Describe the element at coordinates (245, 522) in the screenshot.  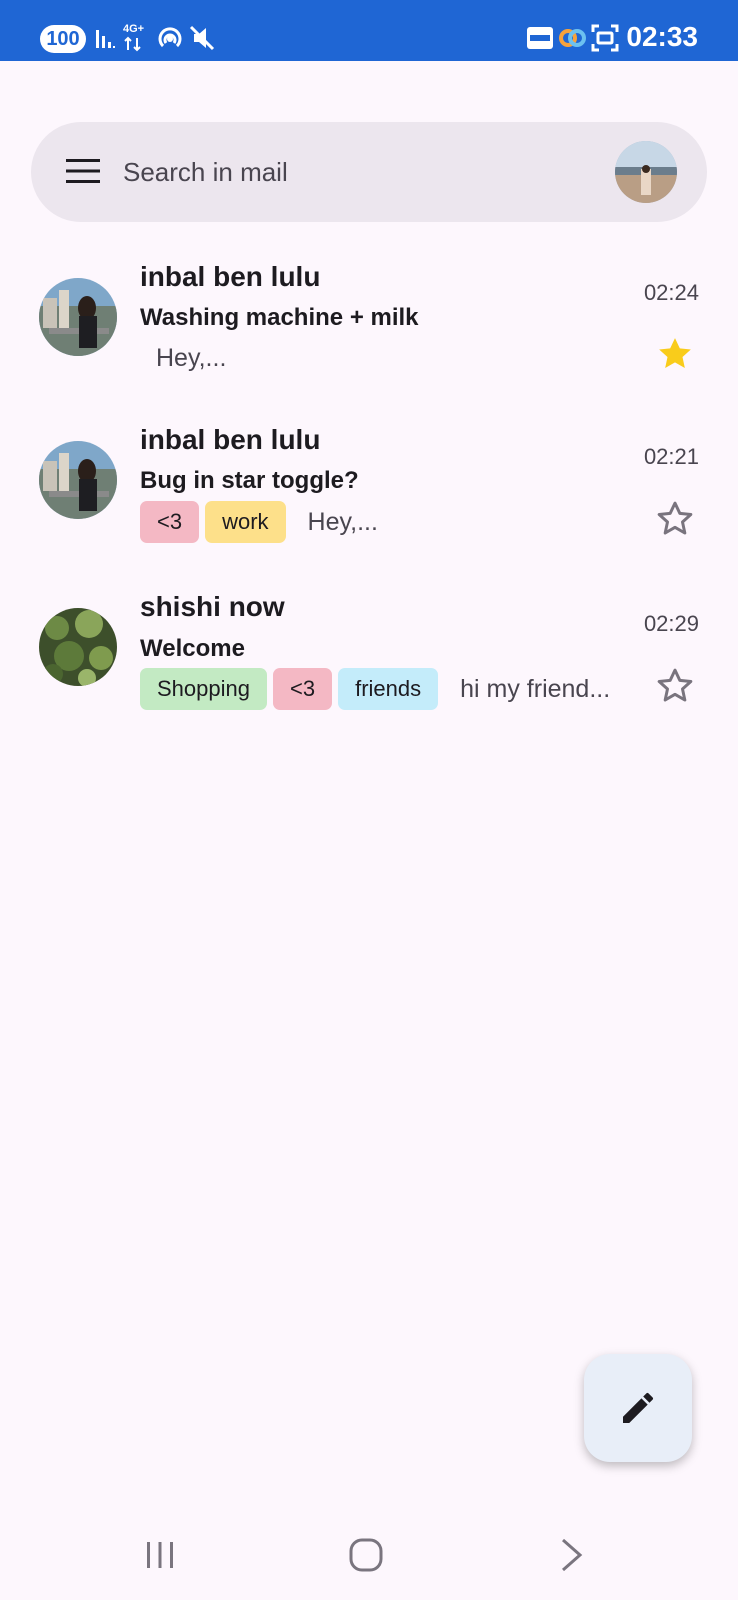
I see `label-chip: work` at that location.